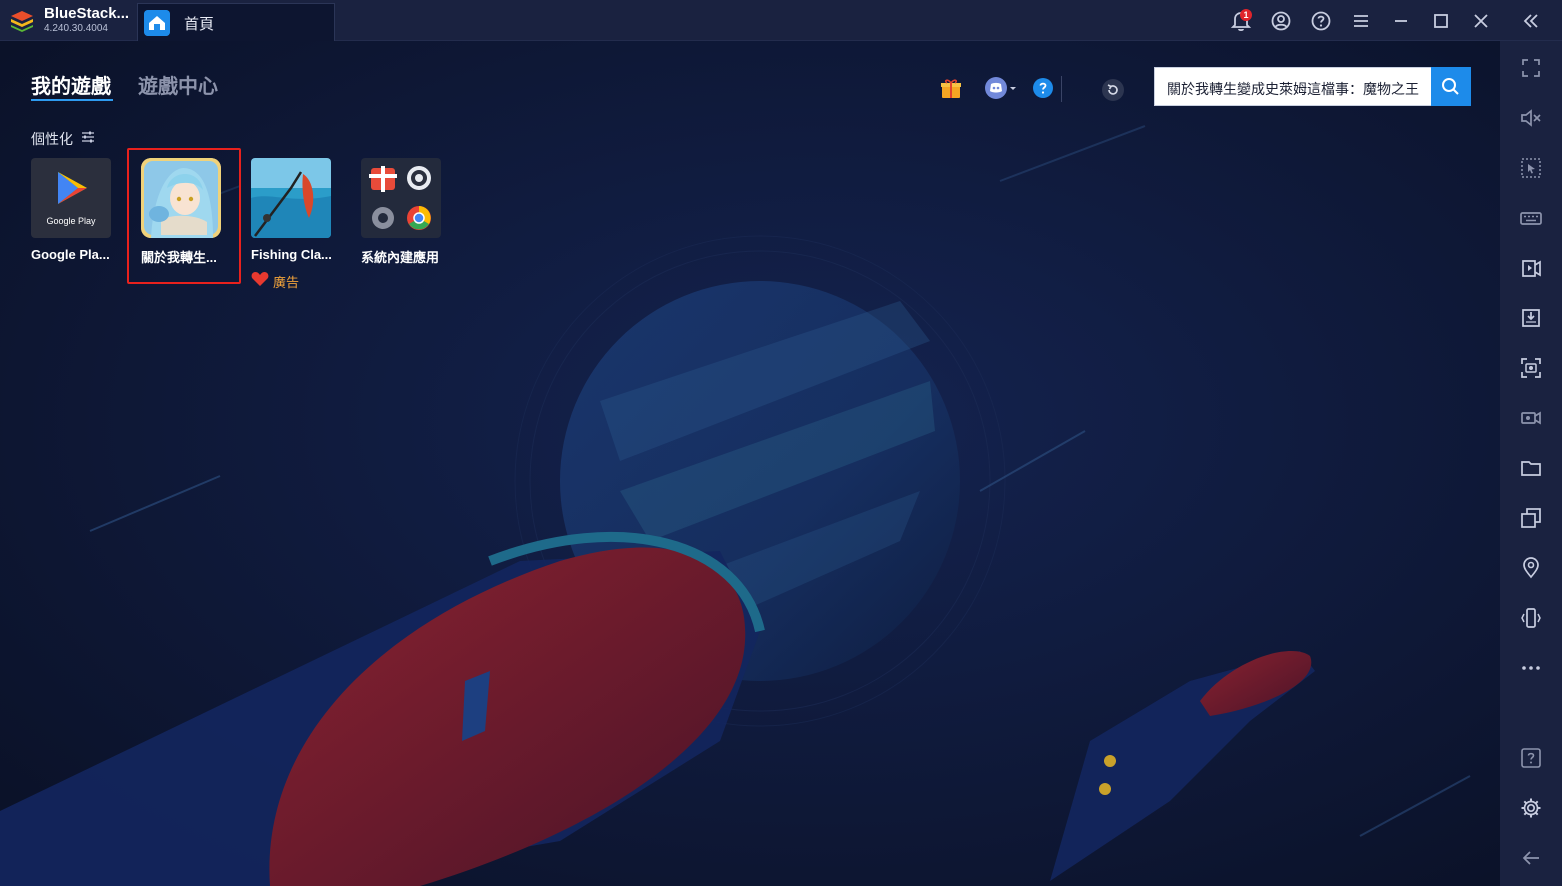  I want to click on tab-game-center: 遊戲中心, so click(178, 84).